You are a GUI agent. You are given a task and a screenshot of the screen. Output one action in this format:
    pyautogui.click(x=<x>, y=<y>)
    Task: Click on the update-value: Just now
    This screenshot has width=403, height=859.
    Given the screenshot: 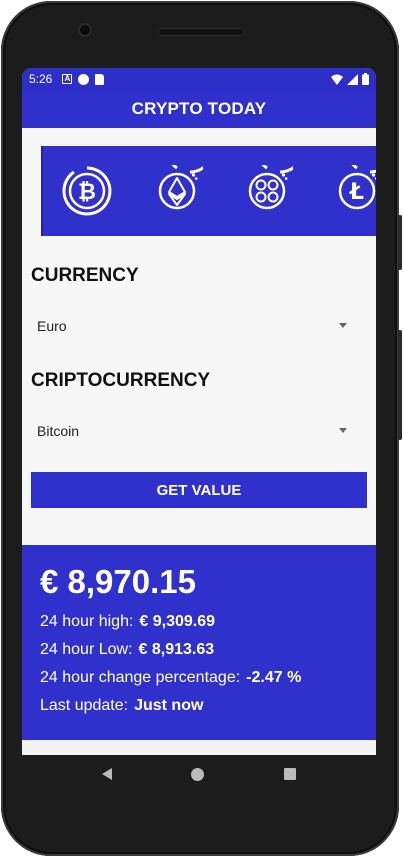 What is the action you would take?
    pyautogui.click(x=169, y=705)
    